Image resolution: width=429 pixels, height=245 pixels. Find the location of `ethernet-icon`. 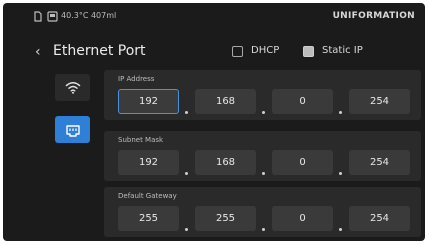

ethernet-icon is located at coordinates (72, 130).